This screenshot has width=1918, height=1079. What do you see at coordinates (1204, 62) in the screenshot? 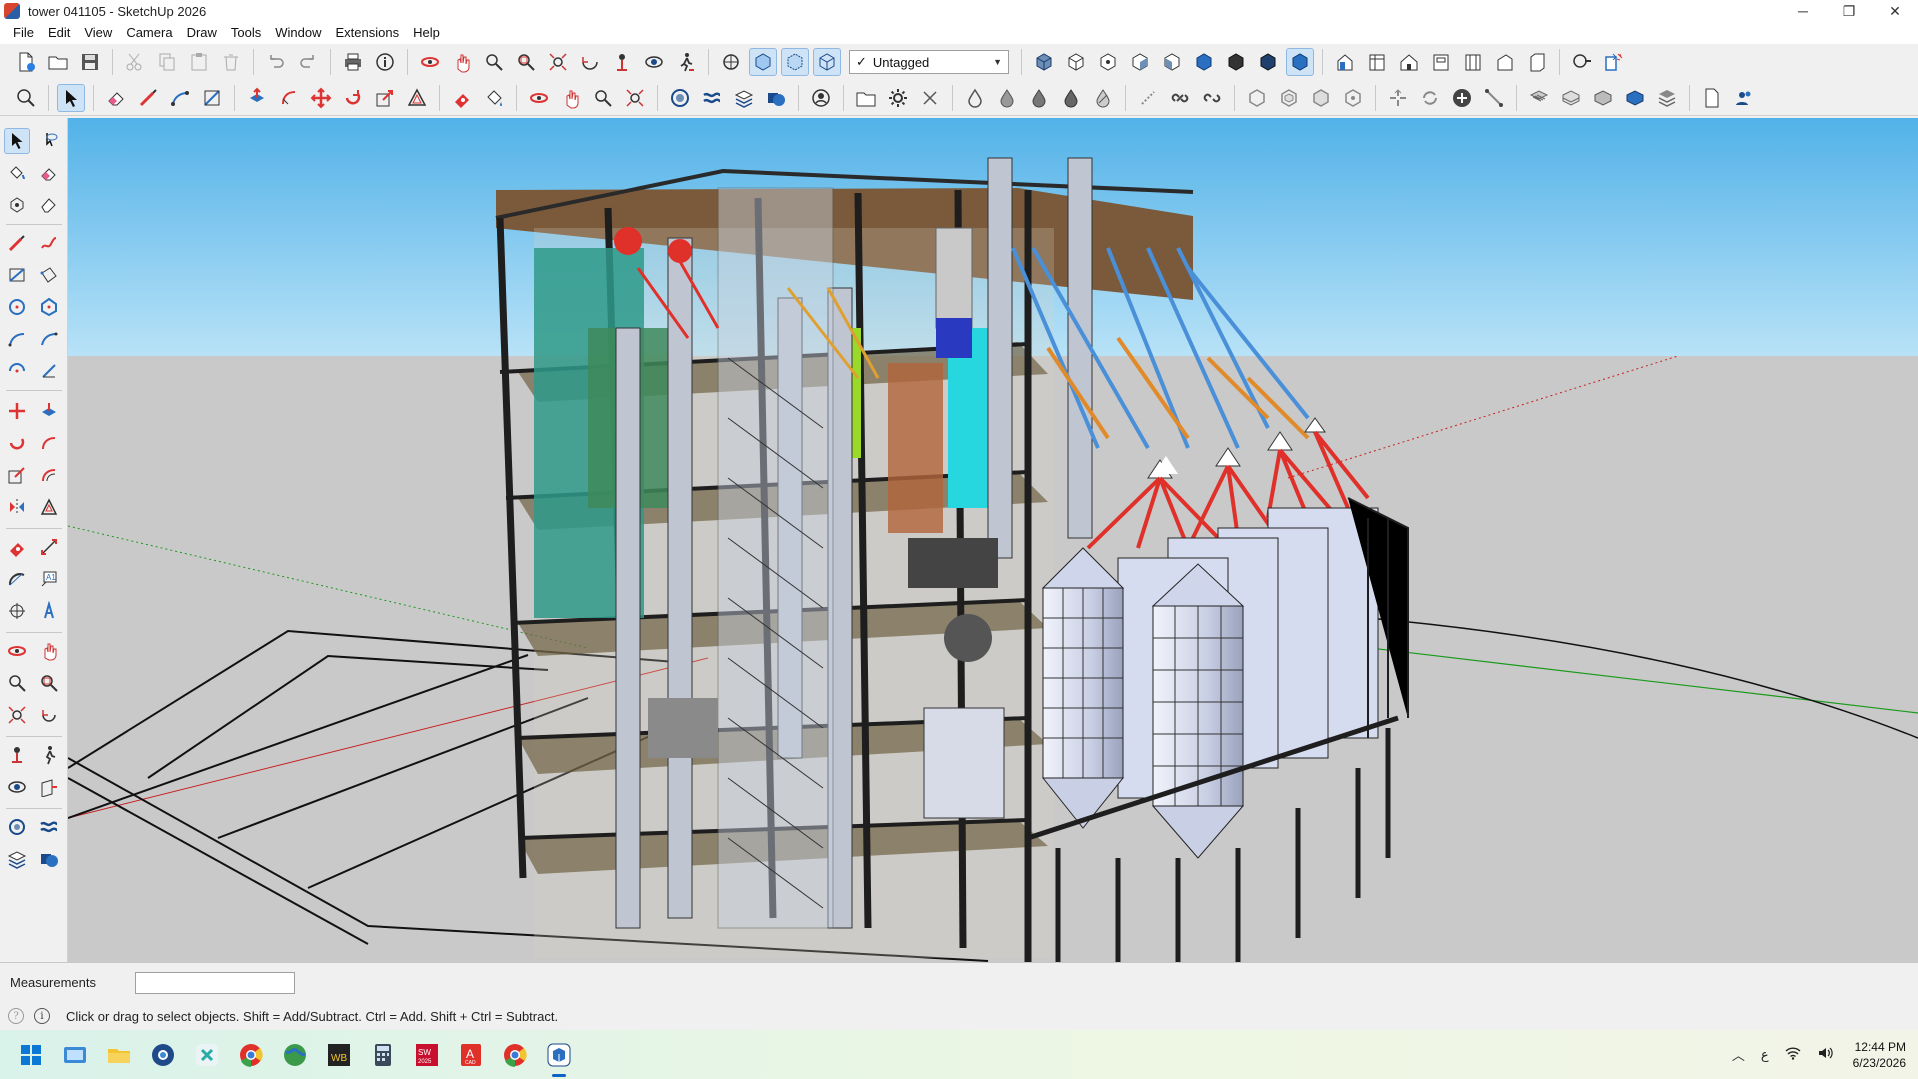
I see `left-view-icon` at bounding box center [1204, 62].